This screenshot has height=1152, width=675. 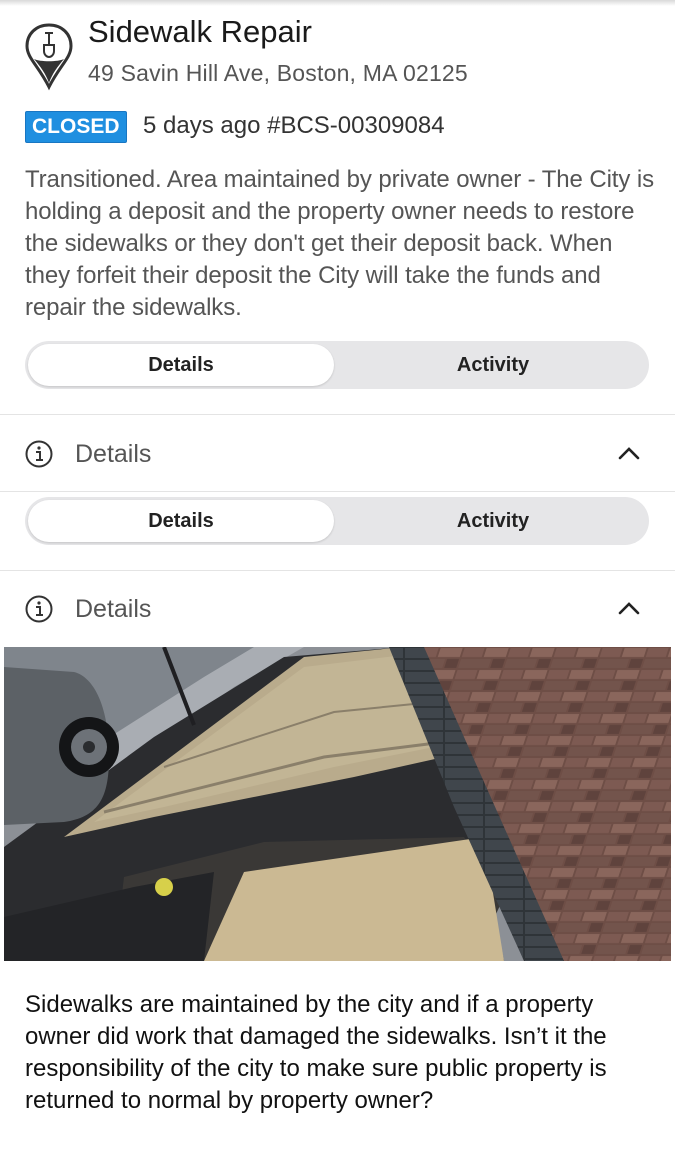 I want to click on status-badge: CLOSED, so click(x=76, y=127).